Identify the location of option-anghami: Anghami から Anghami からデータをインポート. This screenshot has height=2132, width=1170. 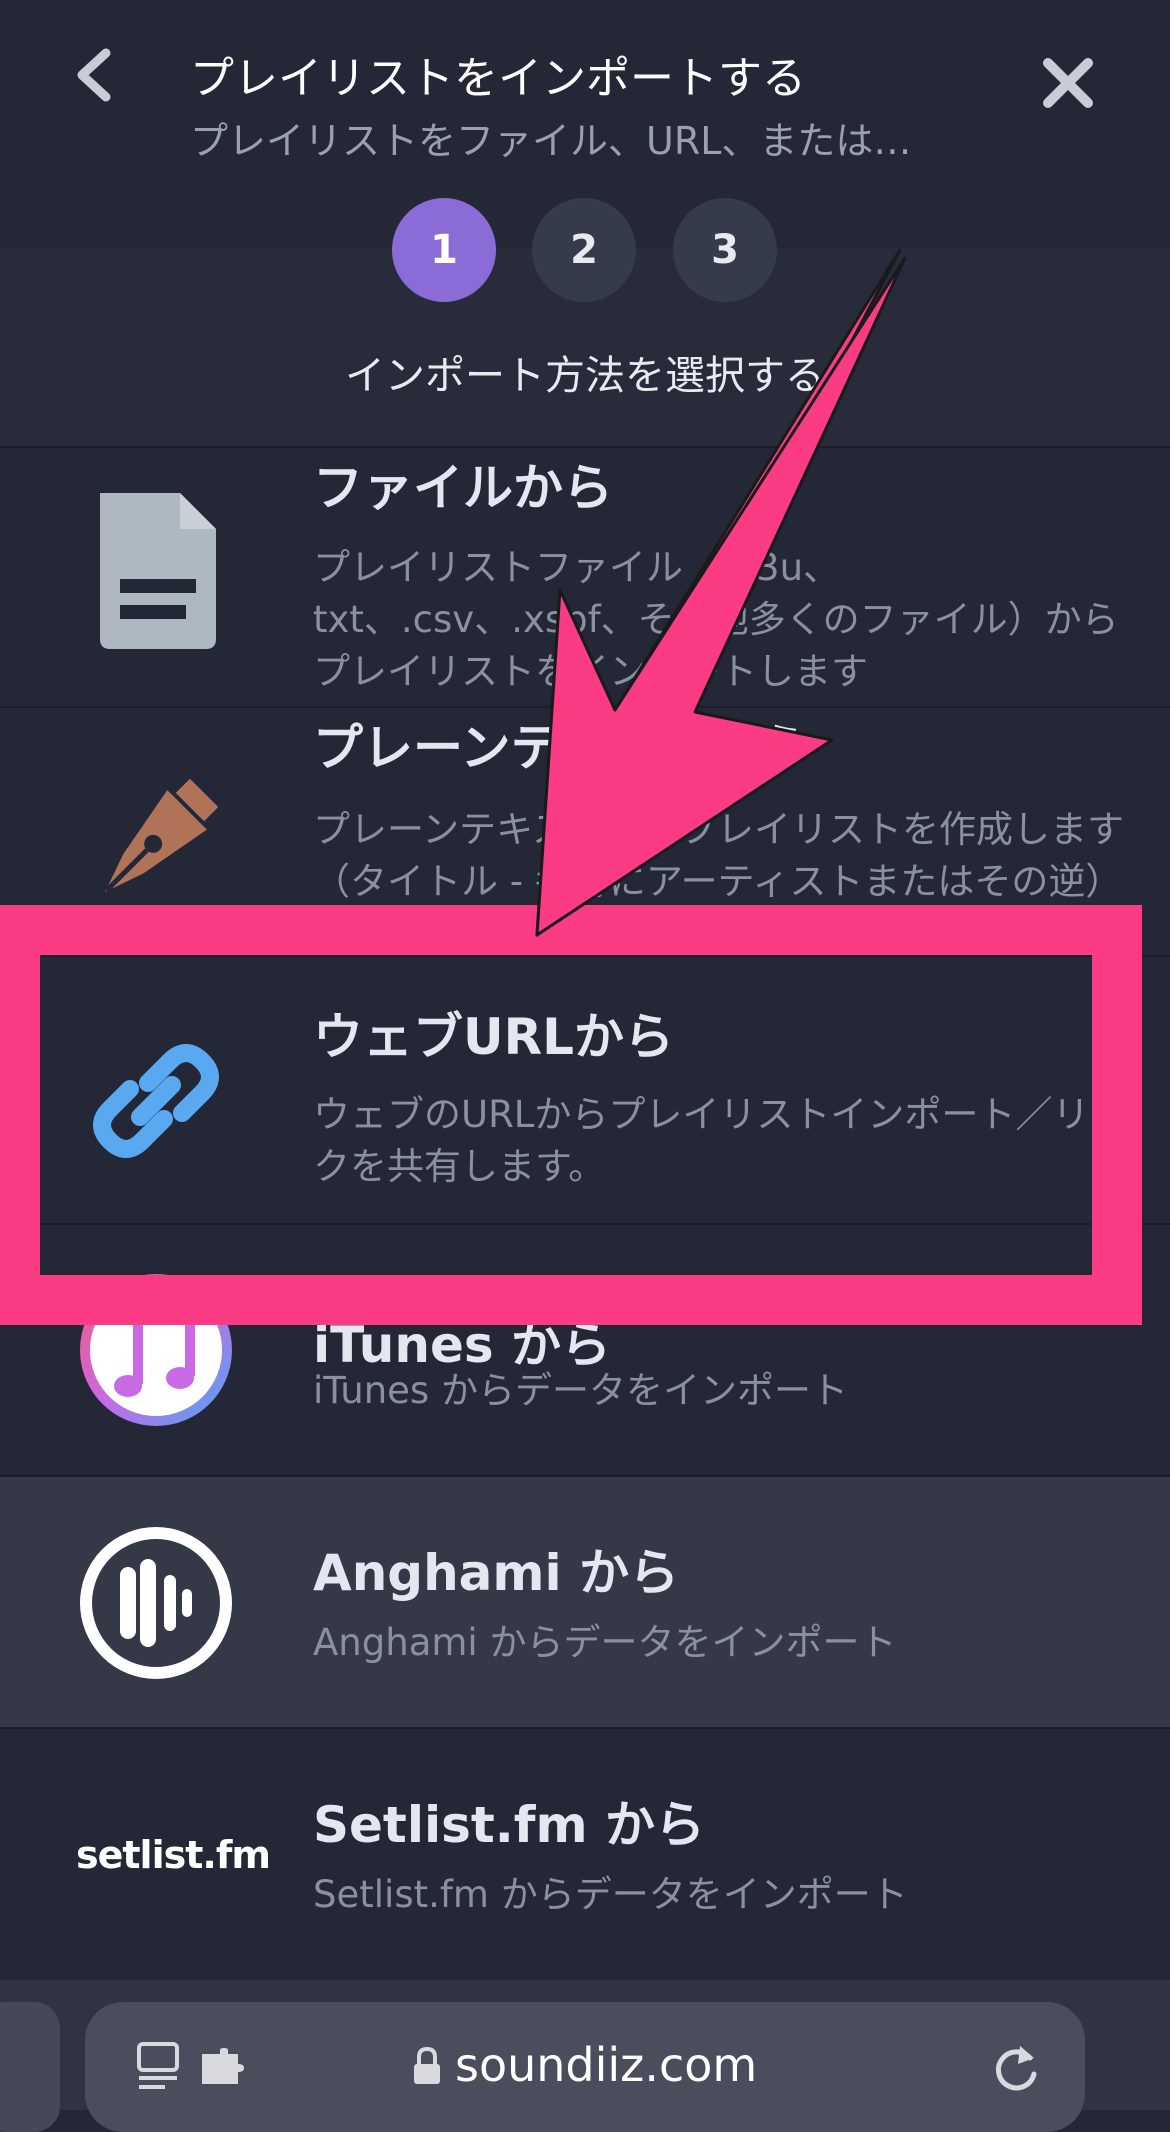
(585, 1602).